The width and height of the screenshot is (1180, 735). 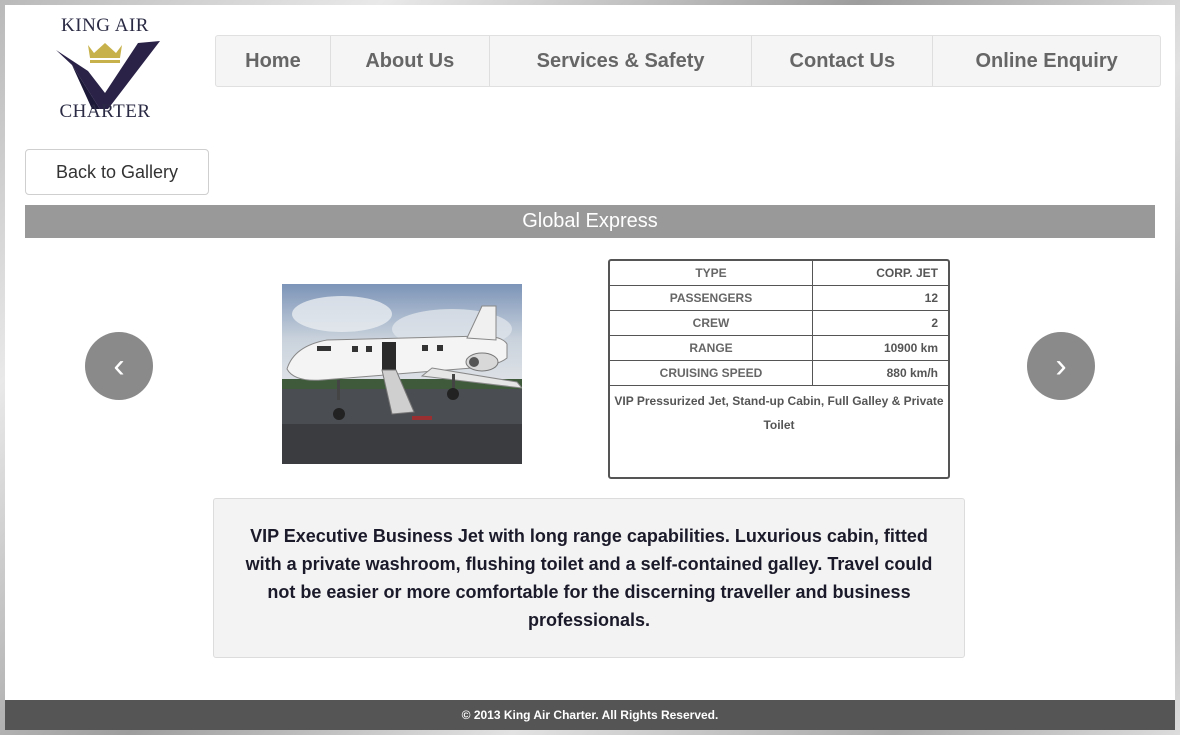 What do you see at coordinates (880, 348) in the screenshot?
I see `spec-value: 10900 km` at bounding box center [880, 348].